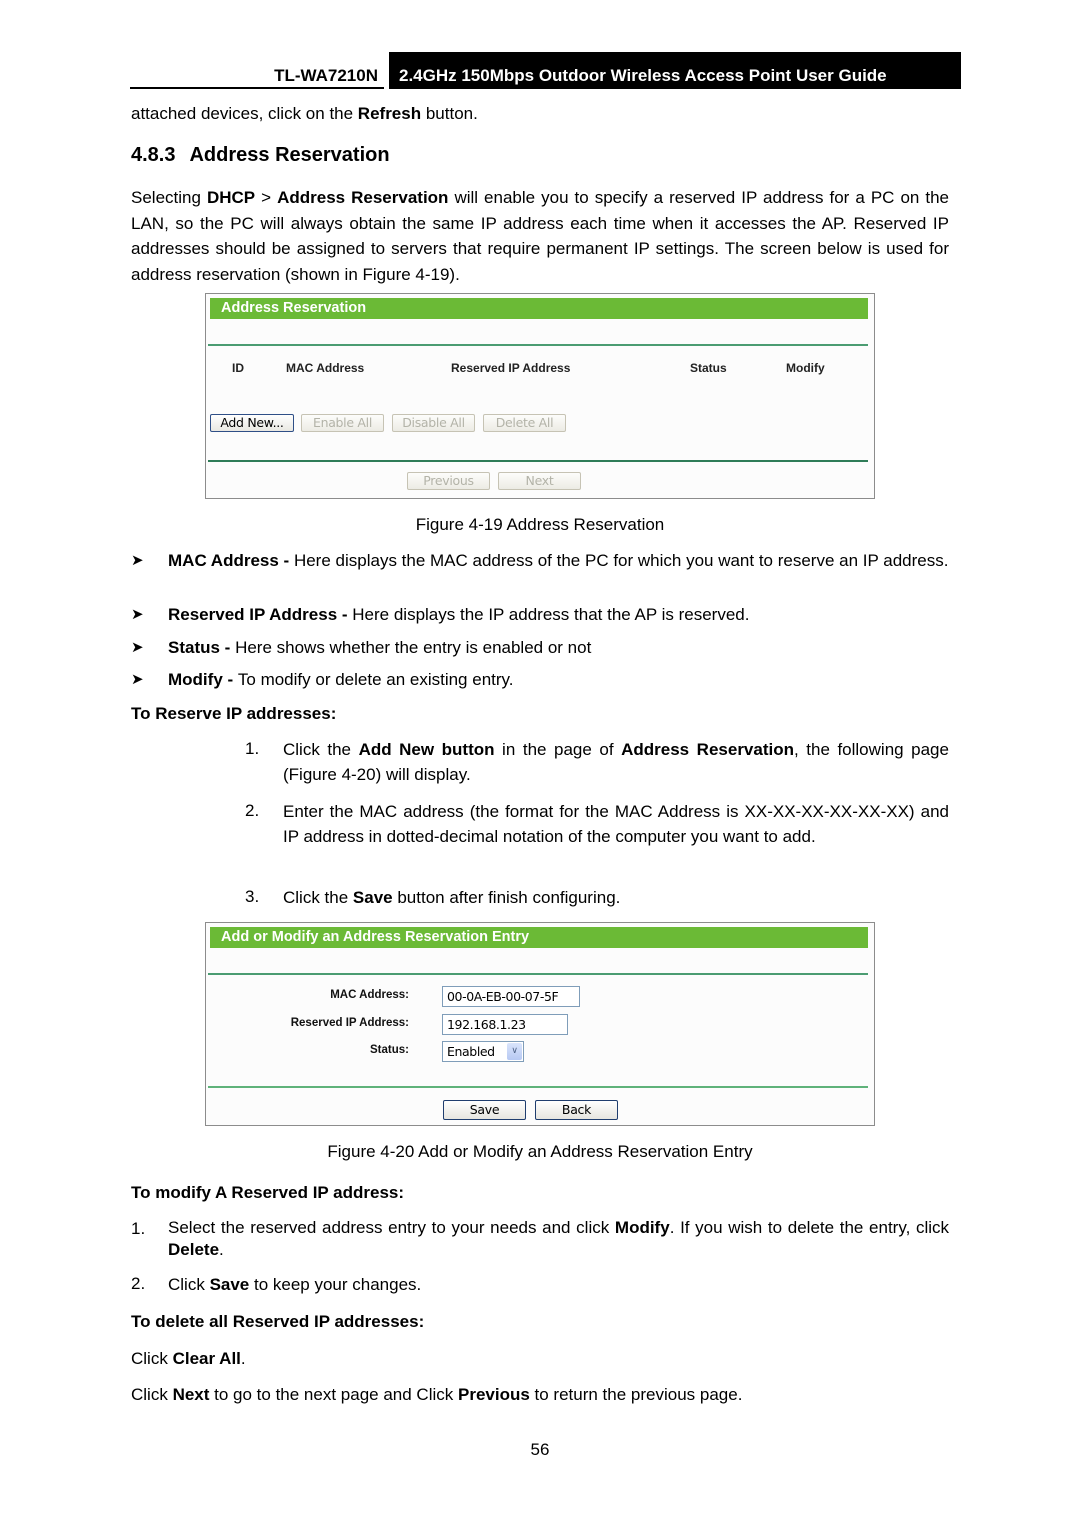  I want to click on step-text: . If you wish to delete the entry, click, so click(809, 1227).